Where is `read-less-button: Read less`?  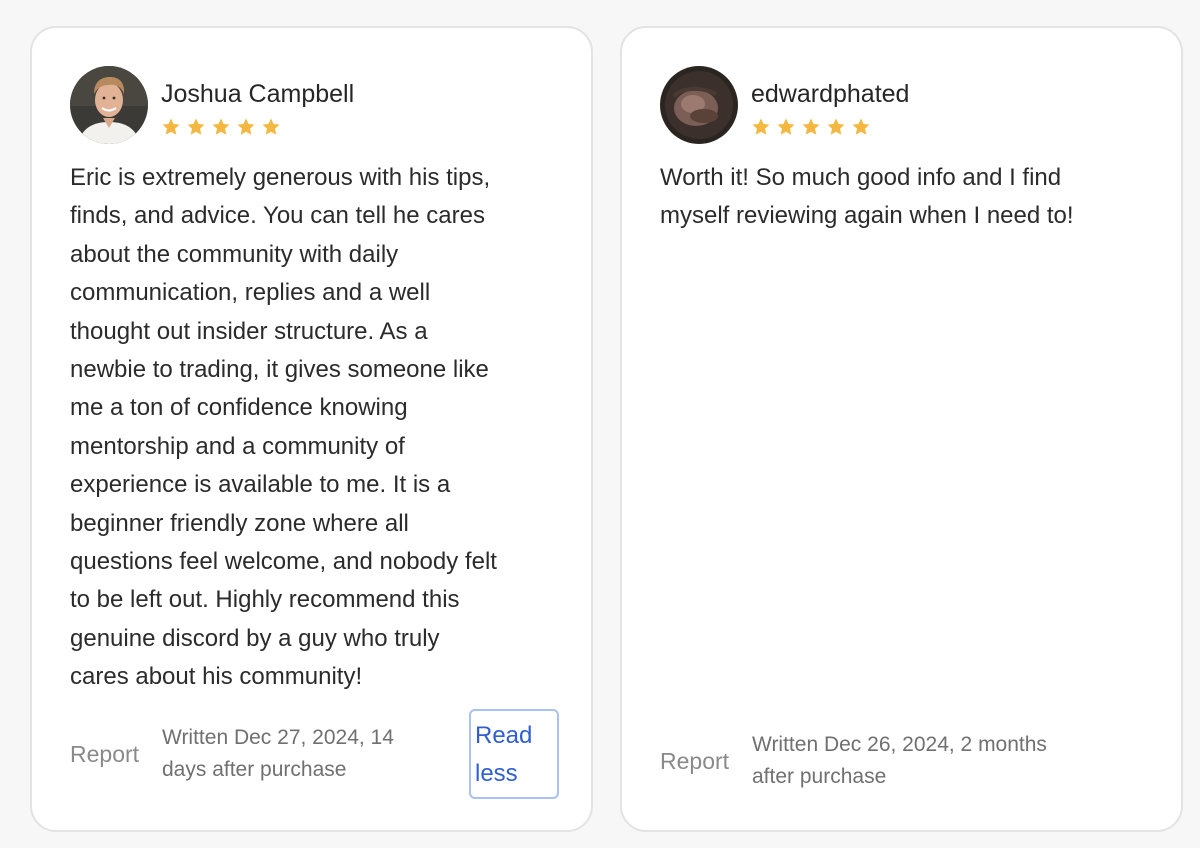 read-less-button: Read less is located at coordinates (514, 754).